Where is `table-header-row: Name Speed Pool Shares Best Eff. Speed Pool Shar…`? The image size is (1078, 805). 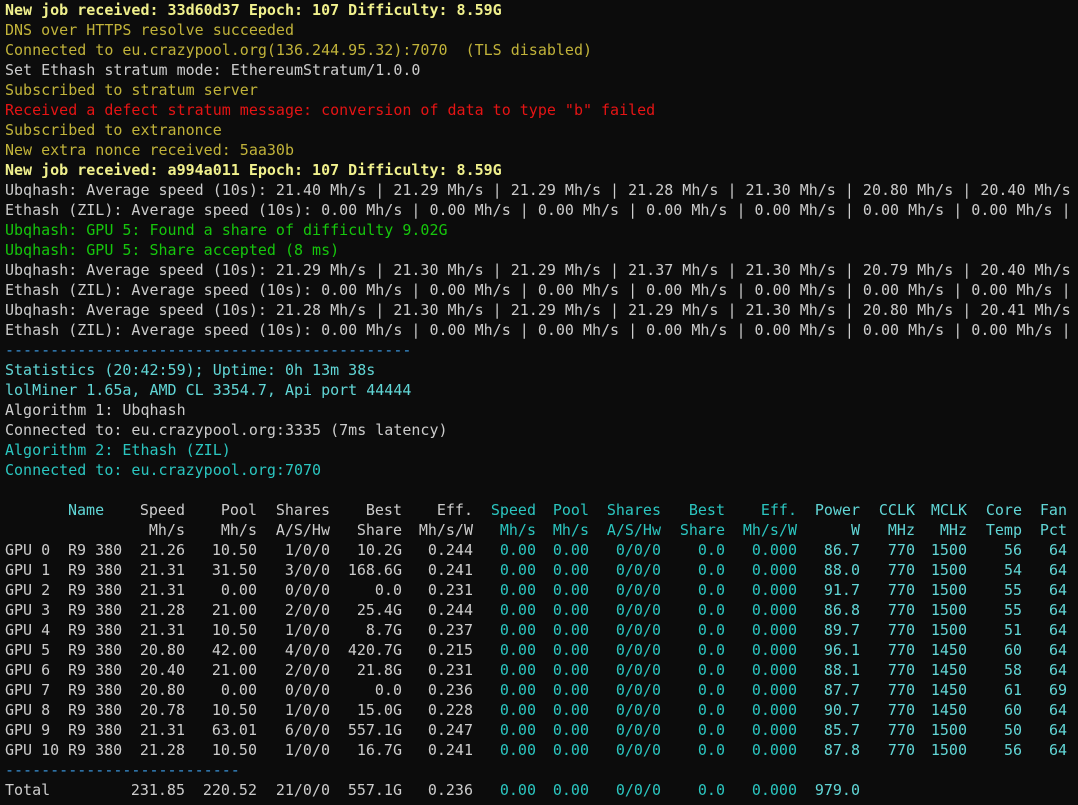
table-header-row: Name Speed Pool Shares Best Eff. Speed Pool Shar… is located at coordinates (541, 510).